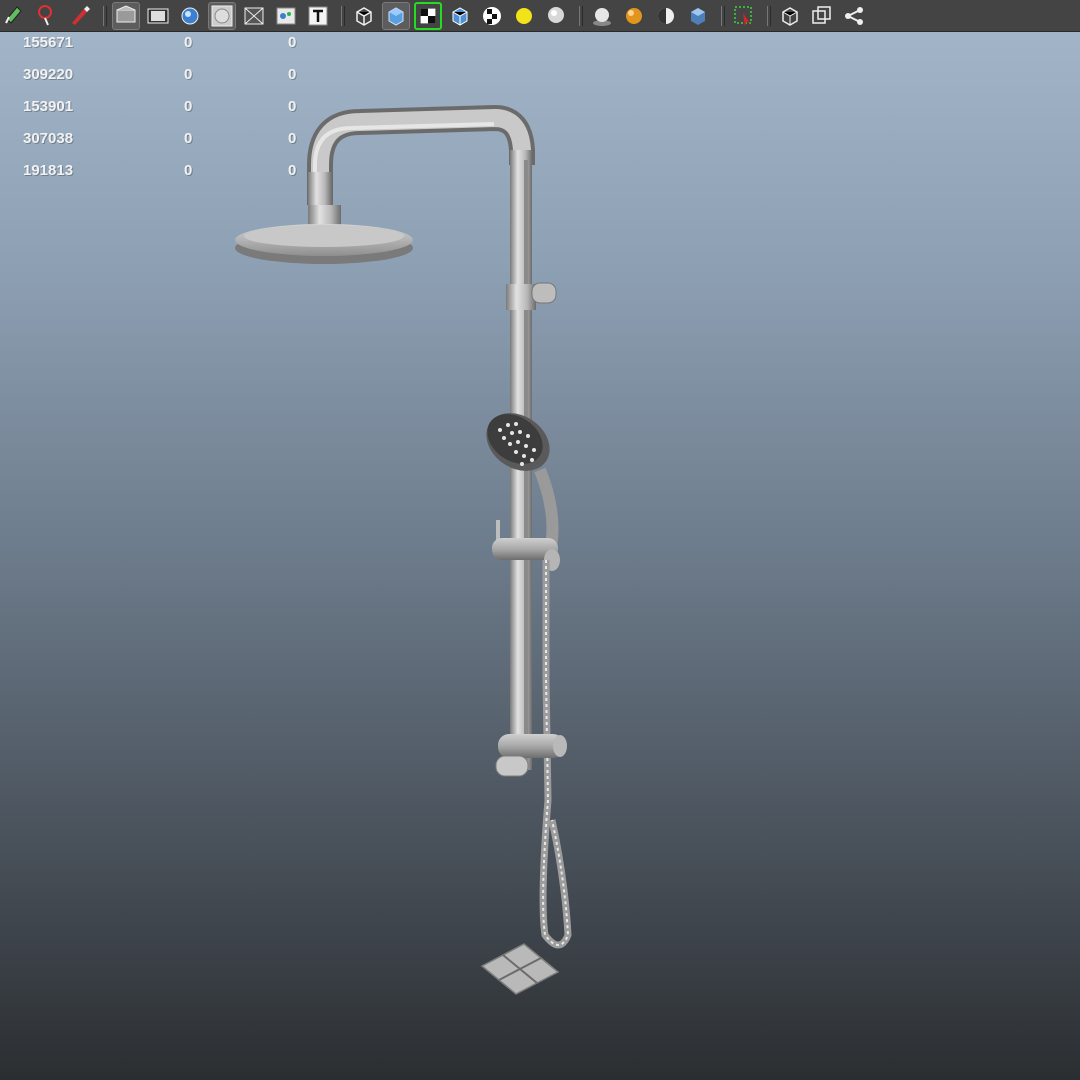 The image size is (1080, 1080). I want to click on text-overlay-button, so click(318, 16).